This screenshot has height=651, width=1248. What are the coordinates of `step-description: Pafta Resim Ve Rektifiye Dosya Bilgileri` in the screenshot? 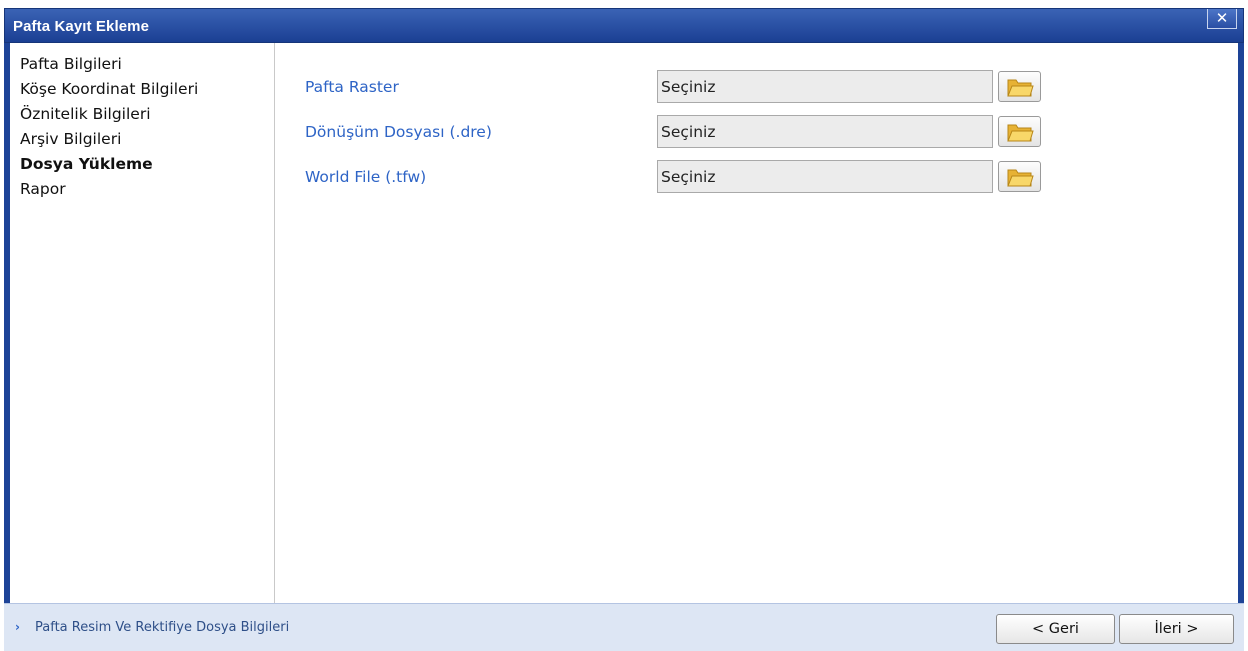 It's located at (162, 627).